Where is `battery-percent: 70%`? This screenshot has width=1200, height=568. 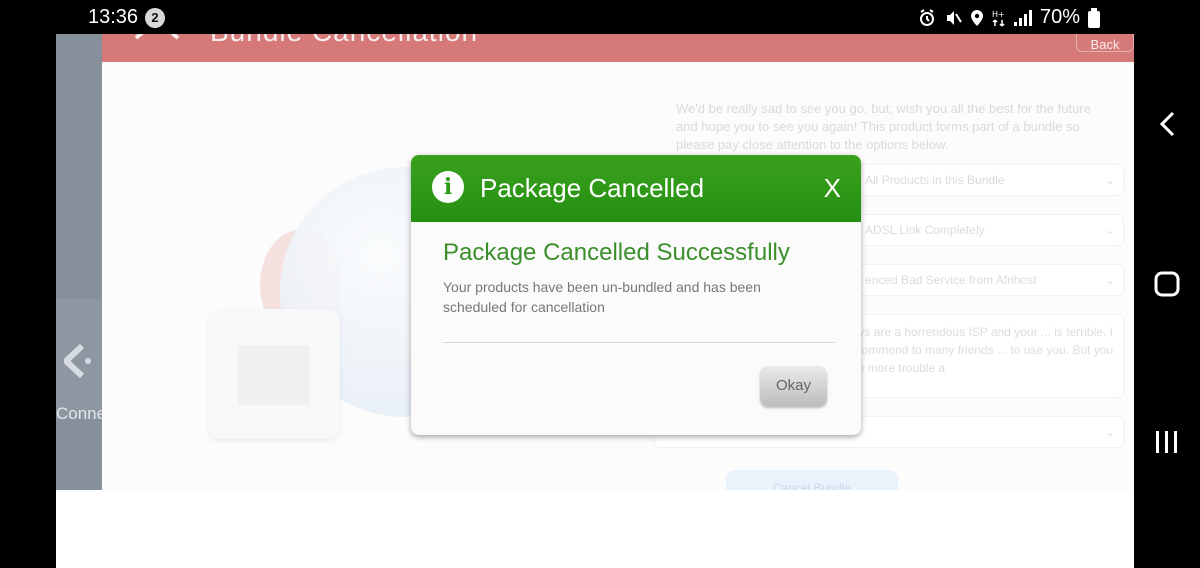 battery-percent: 70% is located at coordinates (1059, 17).